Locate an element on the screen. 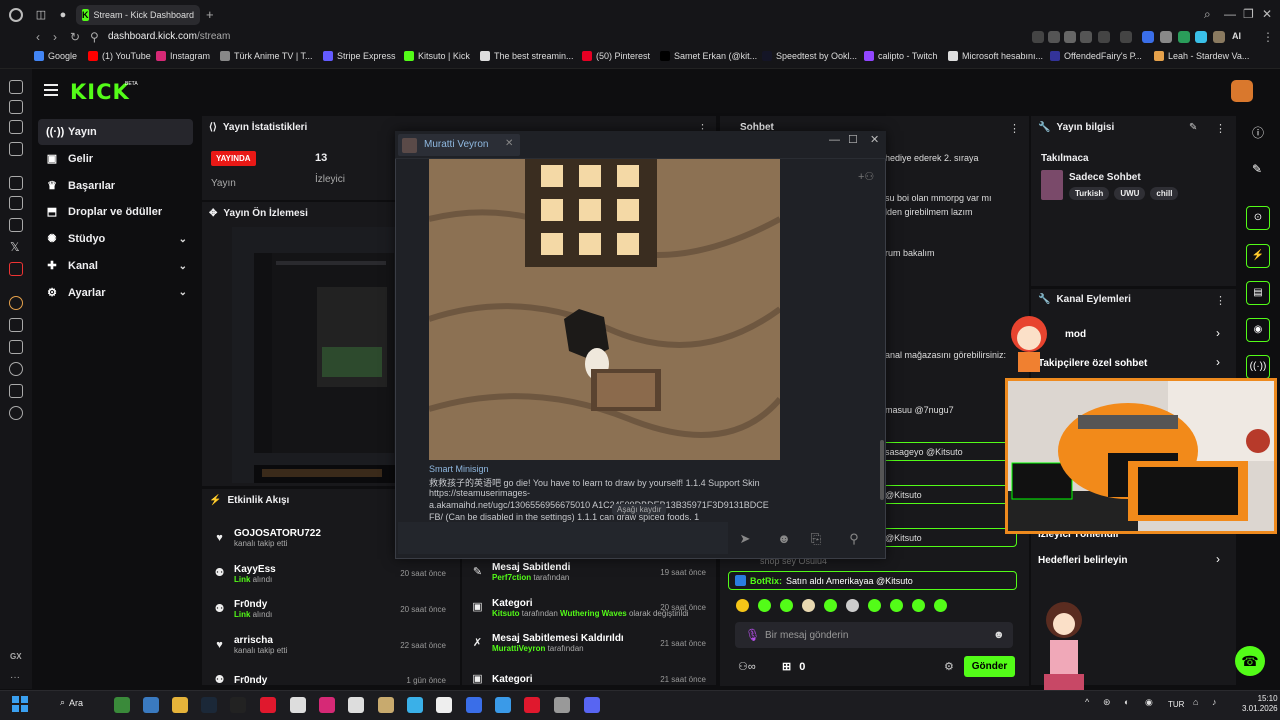 This screenshot has height=720, width=1280. chat-settings-icon: ⚙ is located at coordinates (949, 666).